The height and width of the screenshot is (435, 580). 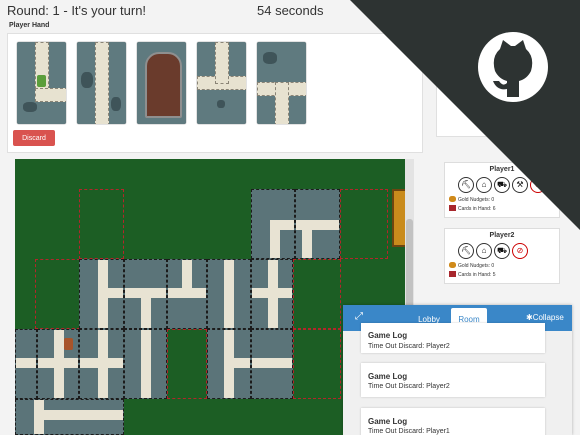 What do you see at coordinates (34, 138) in the screenshot?
I see `discard-button: Discard` at bounding box center [34, 138].